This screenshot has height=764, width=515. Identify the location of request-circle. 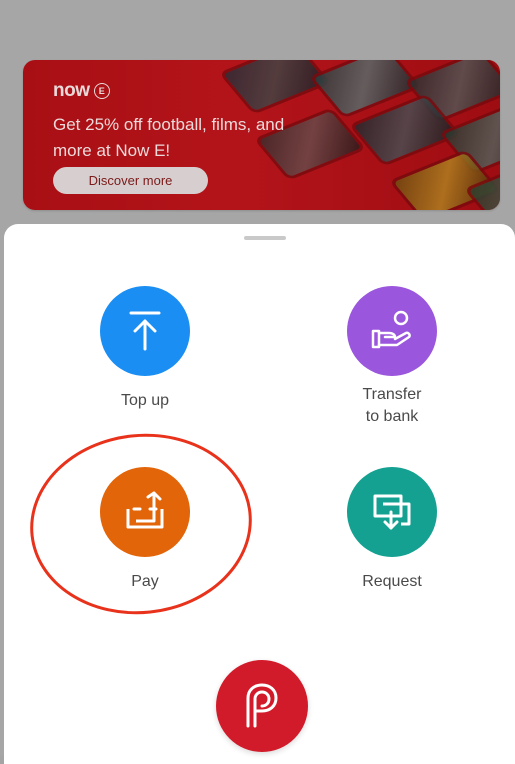
(392, 512).